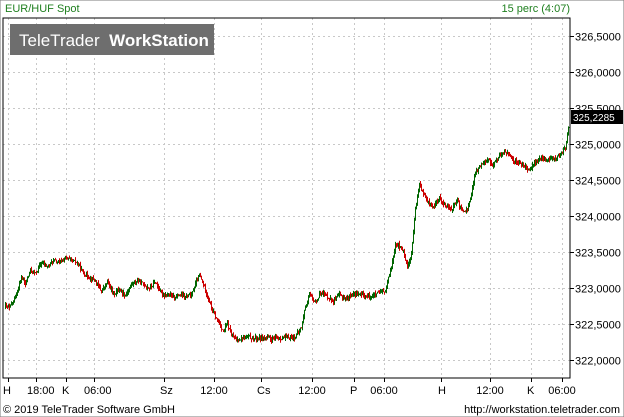 Image resolution: width=624 pixels, height=417 pixels. Describe the element at coordinates (598, 182) in the screenshot. I see `y-tick-label: 324,5000` at that location.